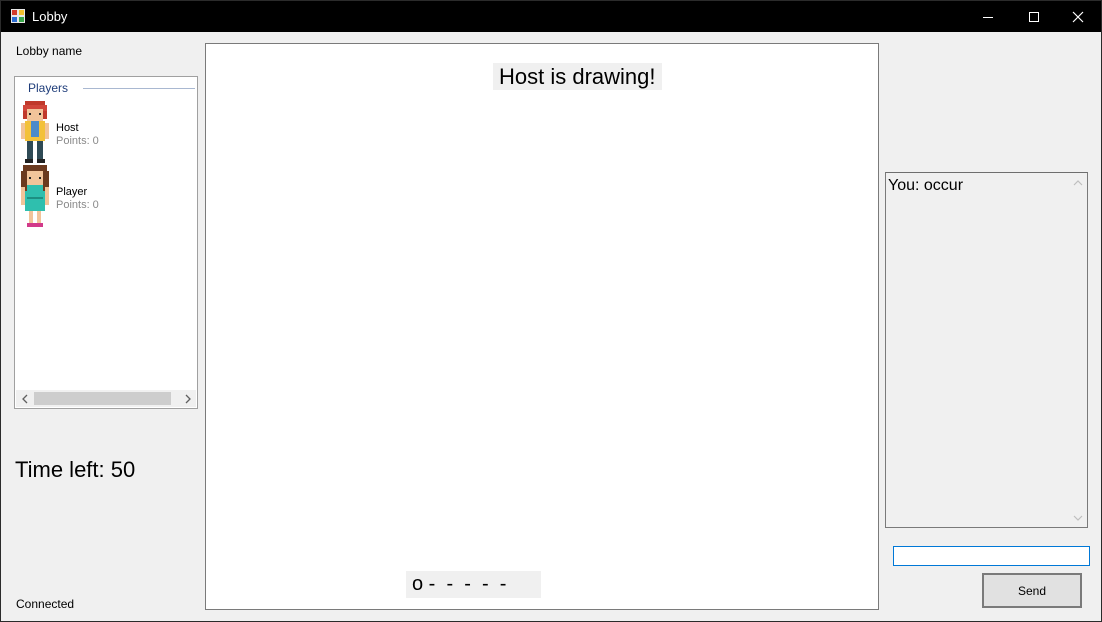 The width and height of the screenshot is (1102, 622). I want to click on chevron-down-icon, so click(1077, 518).